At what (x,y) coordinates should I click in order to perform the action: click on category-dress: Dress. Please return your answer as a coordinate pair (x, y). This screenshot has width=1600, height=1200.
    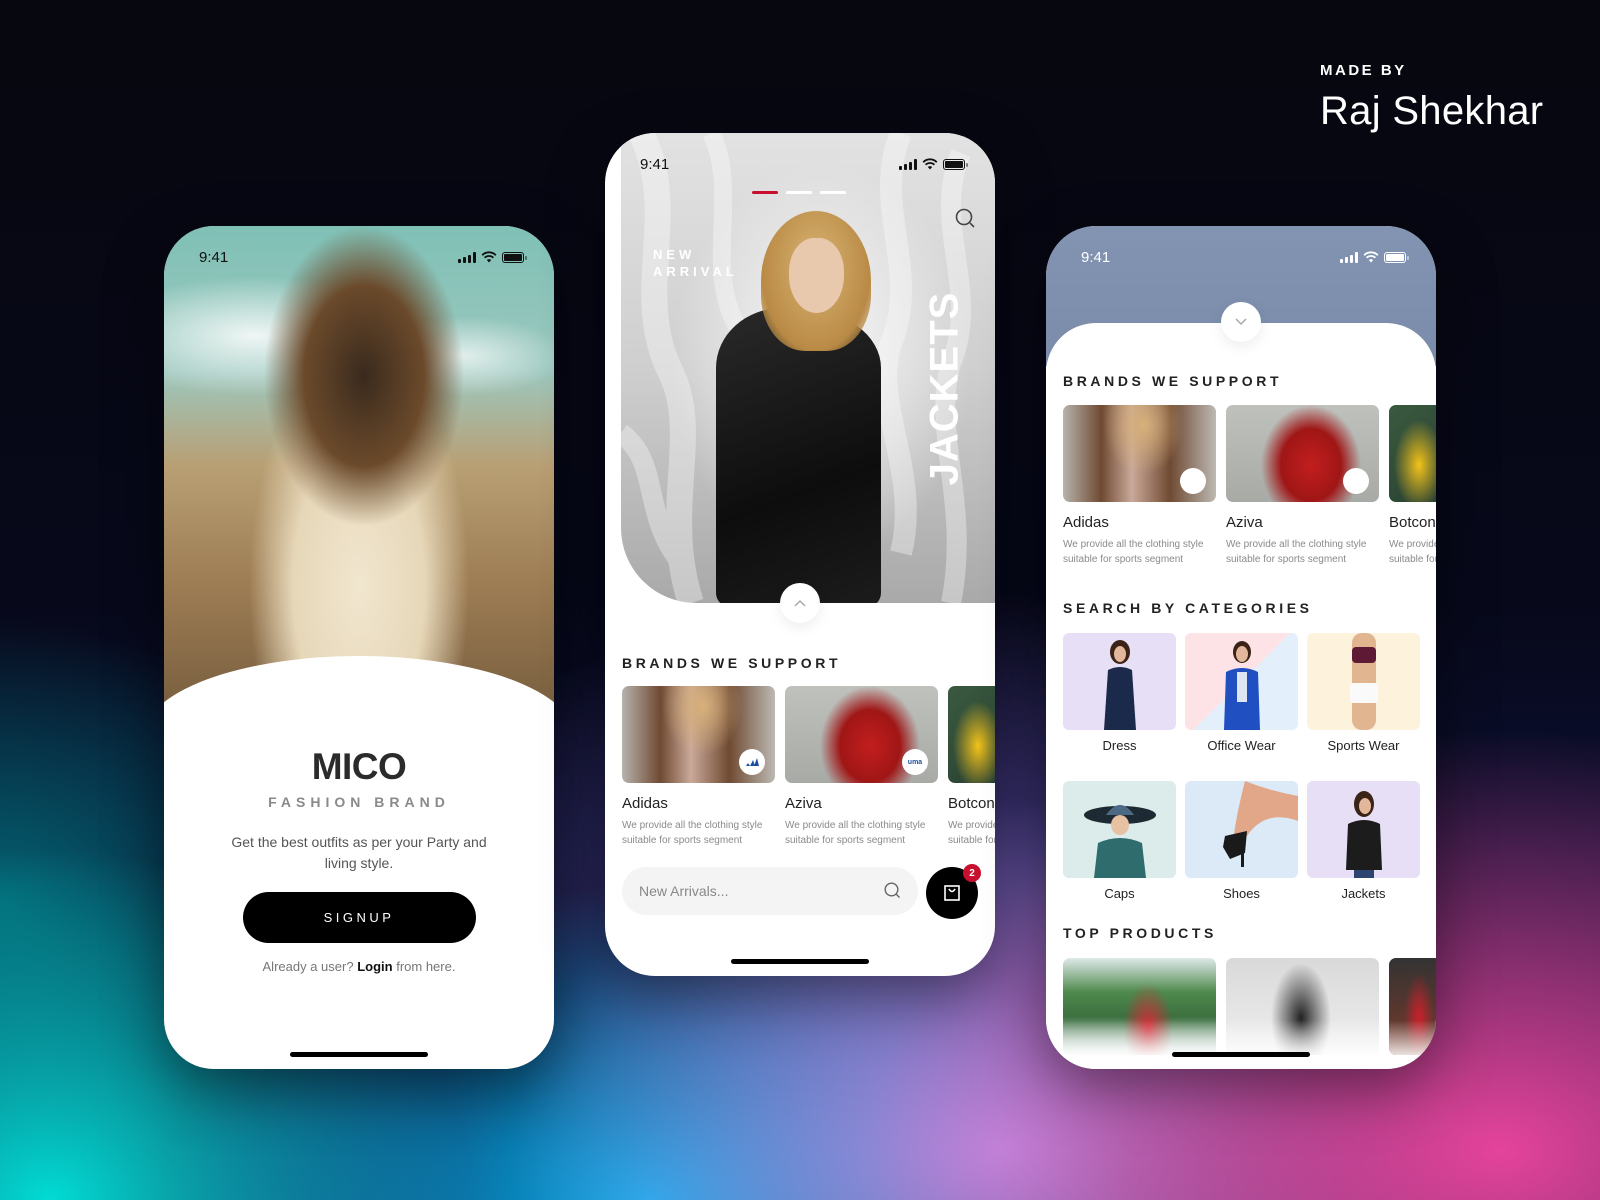
    Looking at the image, I should click on (1119, 707).